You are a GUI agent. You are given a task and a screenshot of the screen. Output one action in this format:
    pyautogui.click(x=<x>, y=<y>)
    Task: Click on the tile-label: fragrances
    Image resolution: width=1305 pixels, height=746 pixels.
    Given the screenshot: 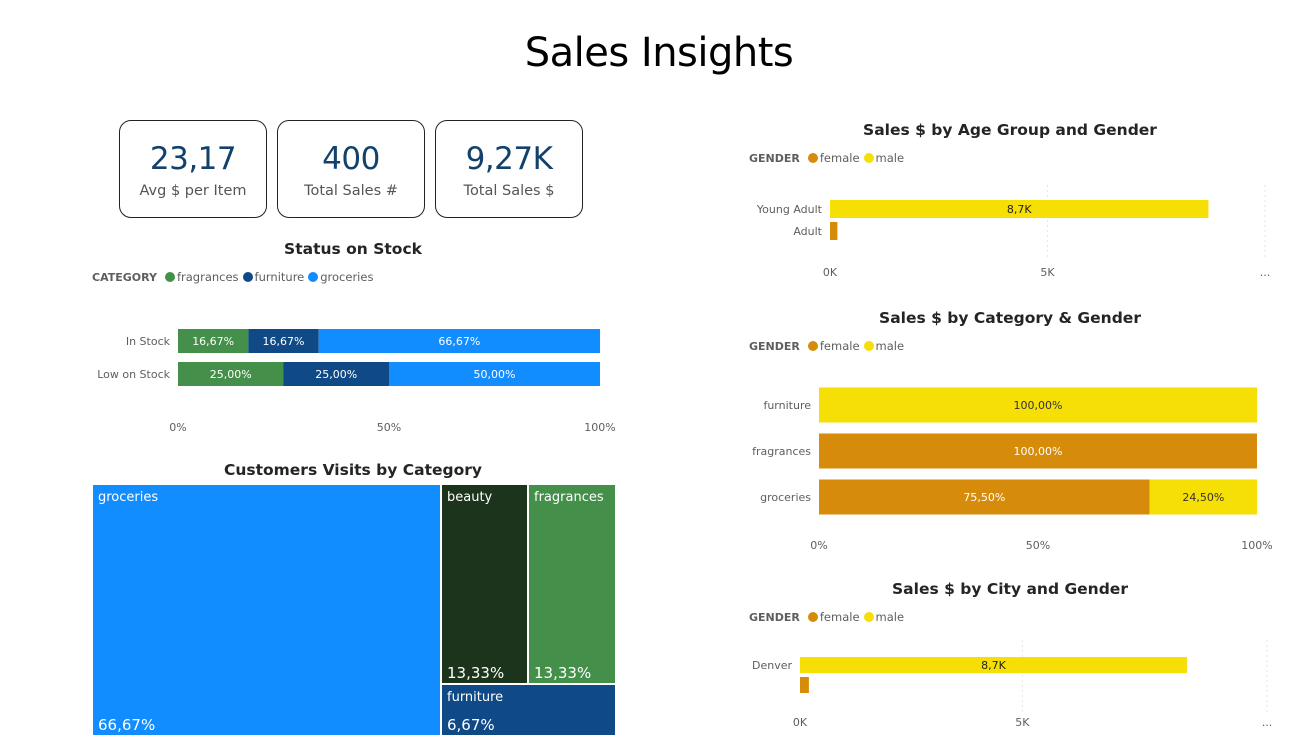 What is the action you would take?
    pyautogui.click(x=569, y=497)
    